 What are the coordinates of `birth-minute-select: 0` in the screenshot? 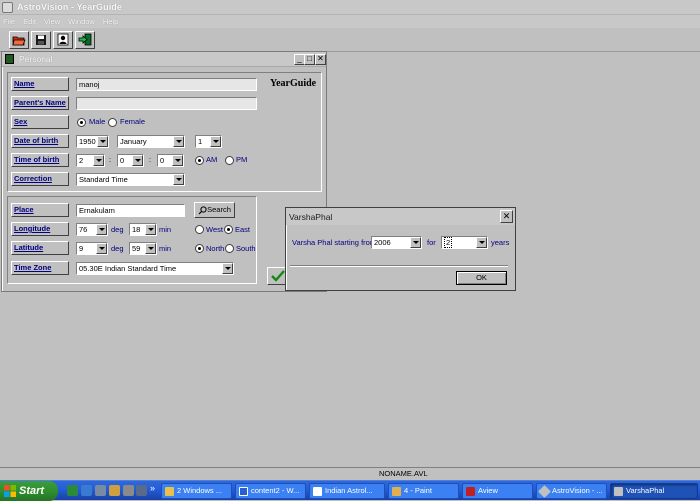 It's located at (130, 160).